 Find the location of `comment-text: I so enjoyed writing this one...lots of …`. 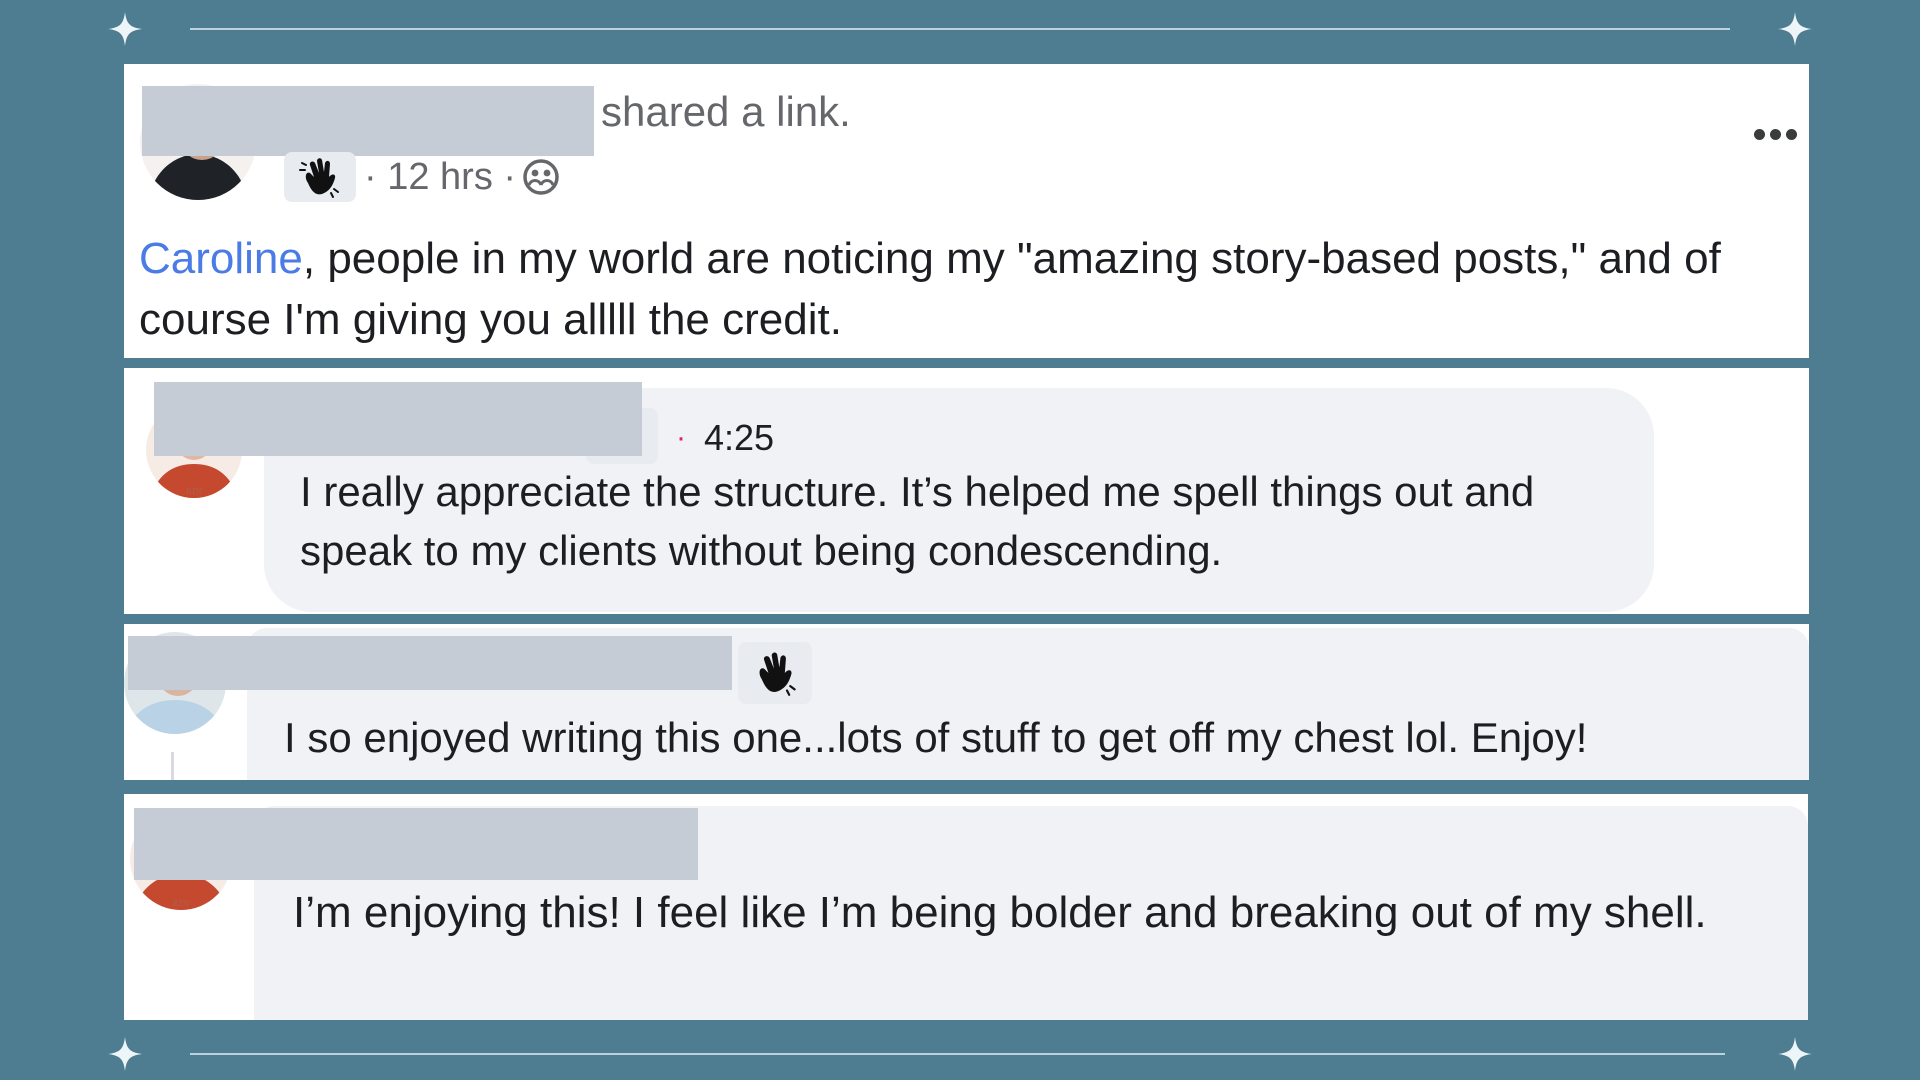

comment-text: I so enjoyed writing this one...lots of … is located at coordinates (936, 737).